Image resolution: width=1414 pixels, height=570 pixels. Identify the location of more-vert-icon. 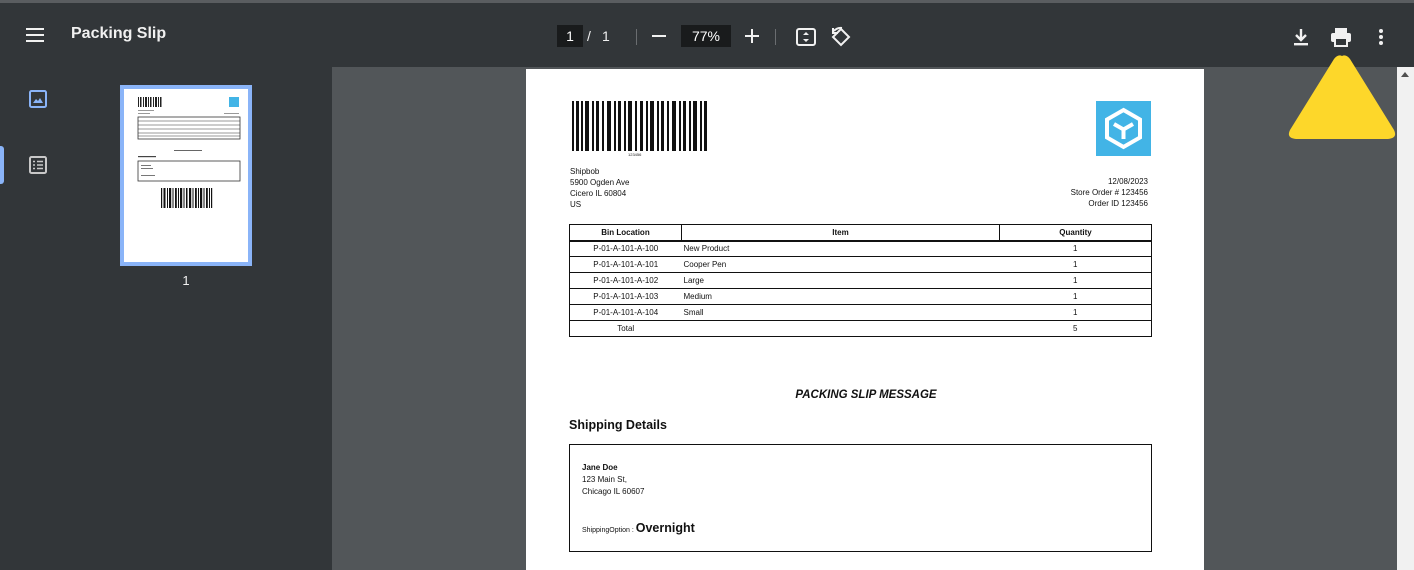
(1381, 37).